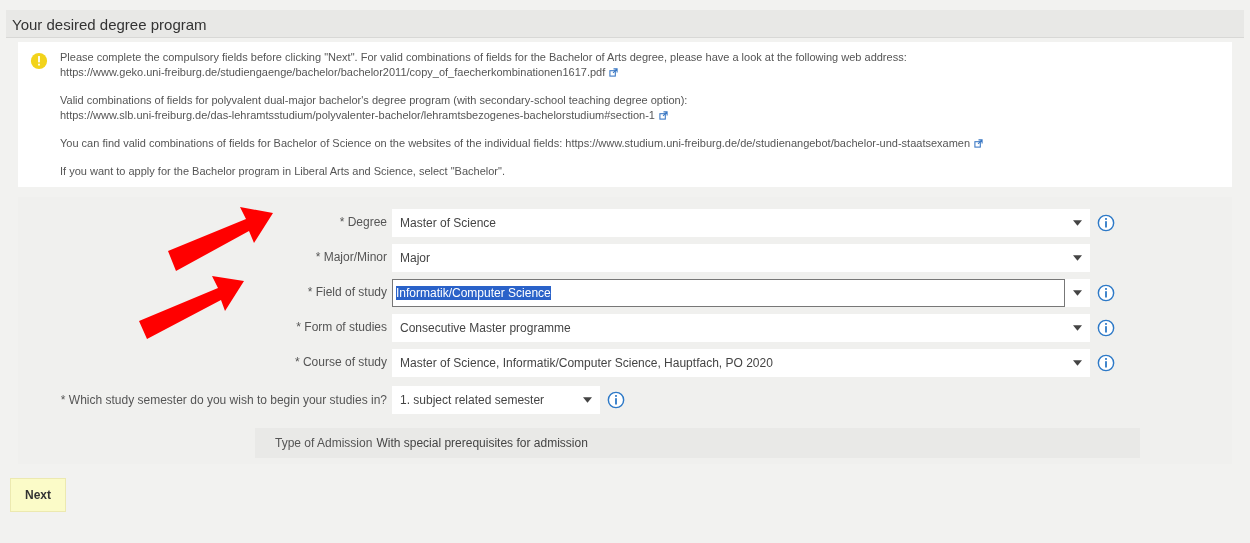 This screenshot has width=1250, height=543. I want to click on field-label: * Which study semester do you wish to begin your studies in?, so click(223, 400).